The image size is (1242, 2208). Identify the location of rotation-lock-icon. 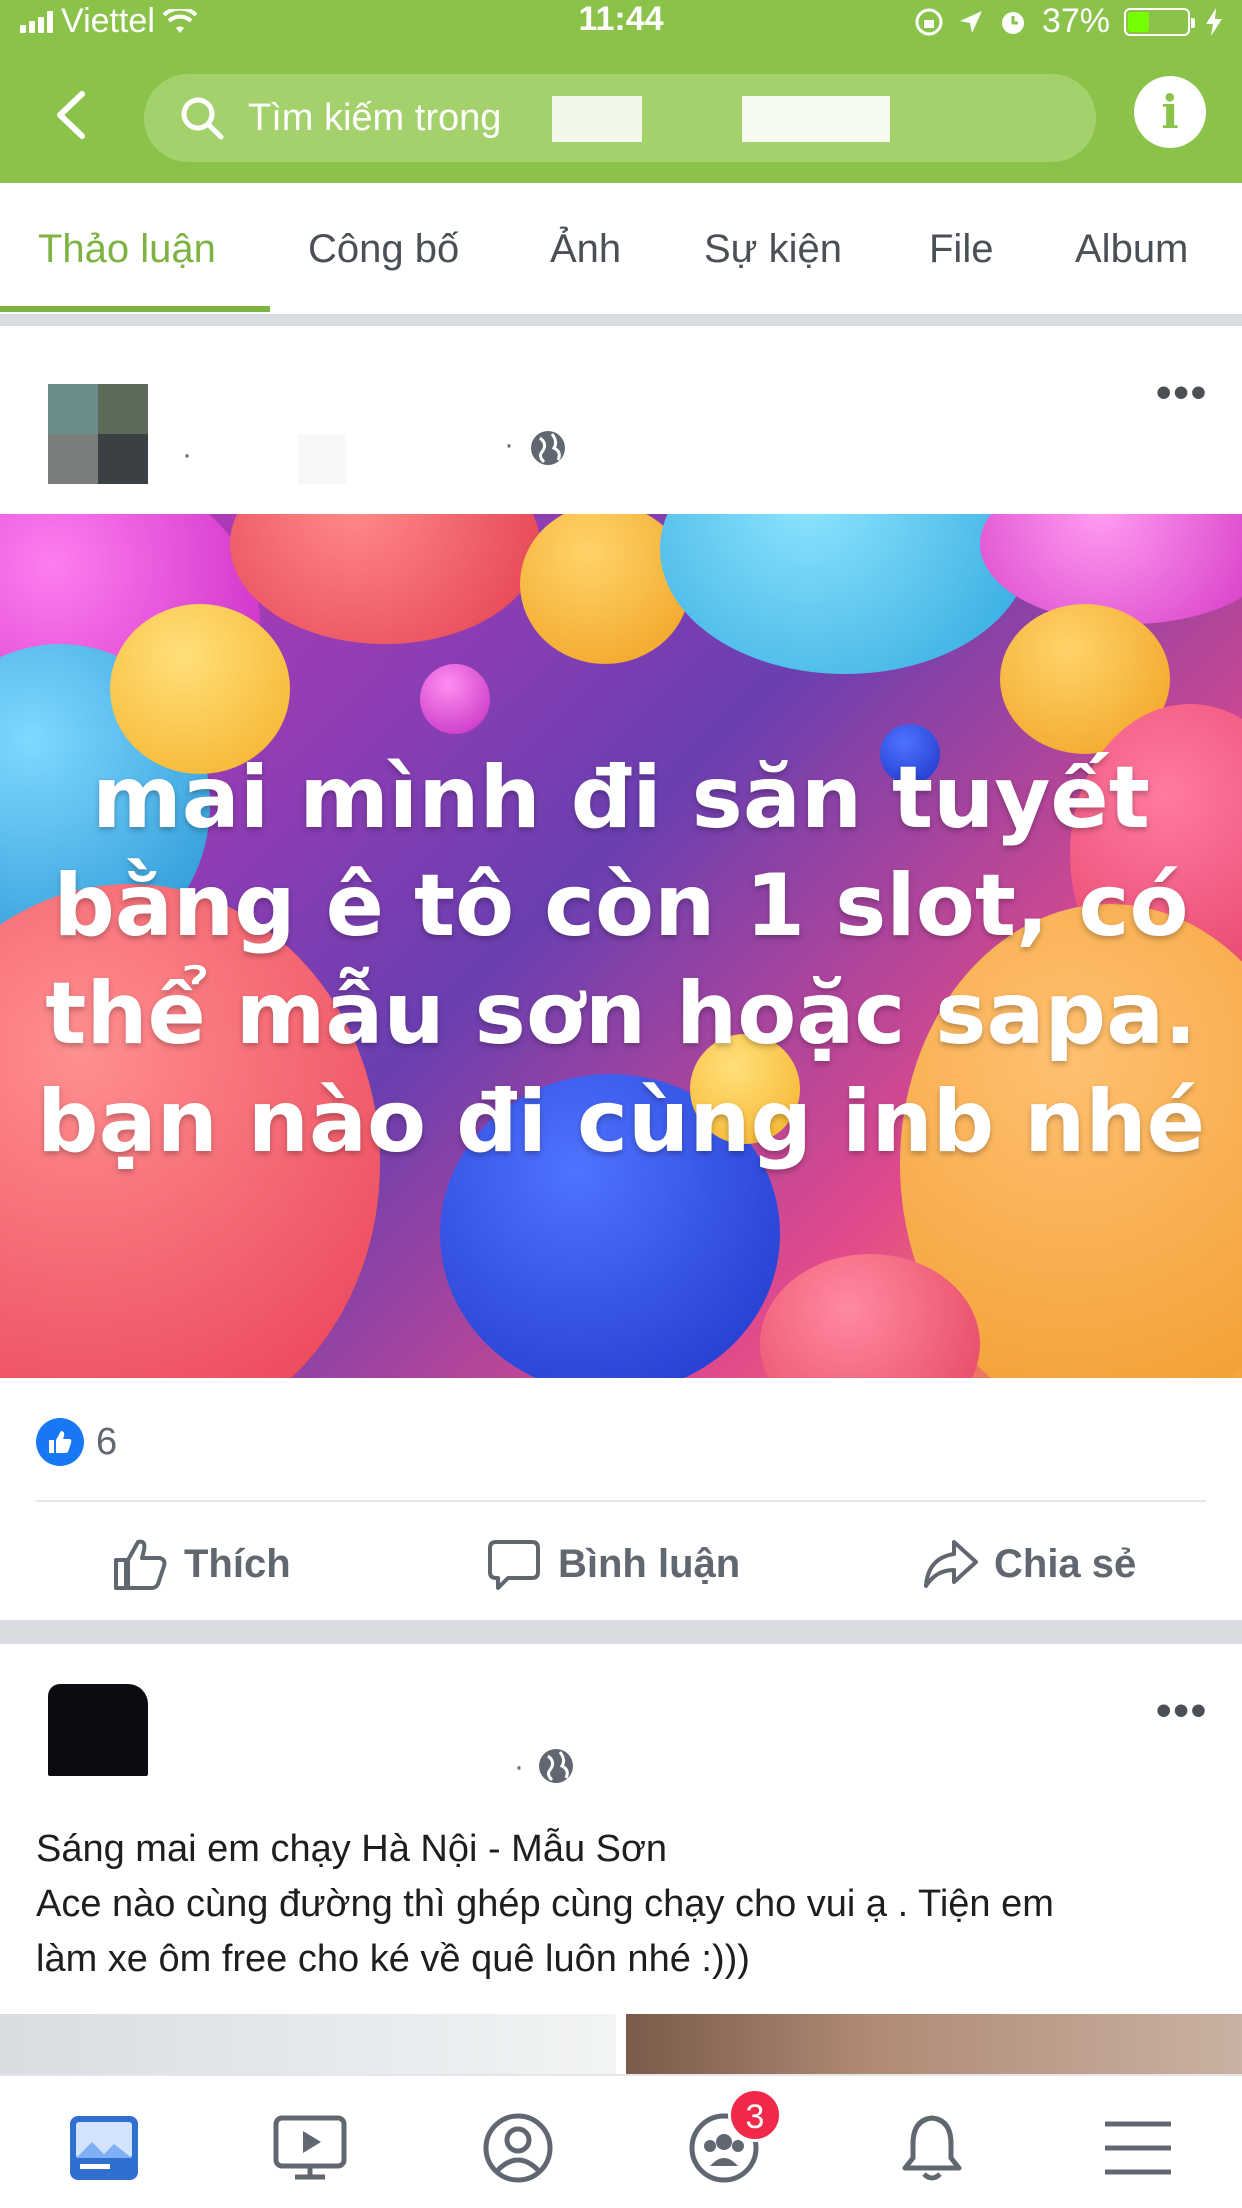
(929, 21).